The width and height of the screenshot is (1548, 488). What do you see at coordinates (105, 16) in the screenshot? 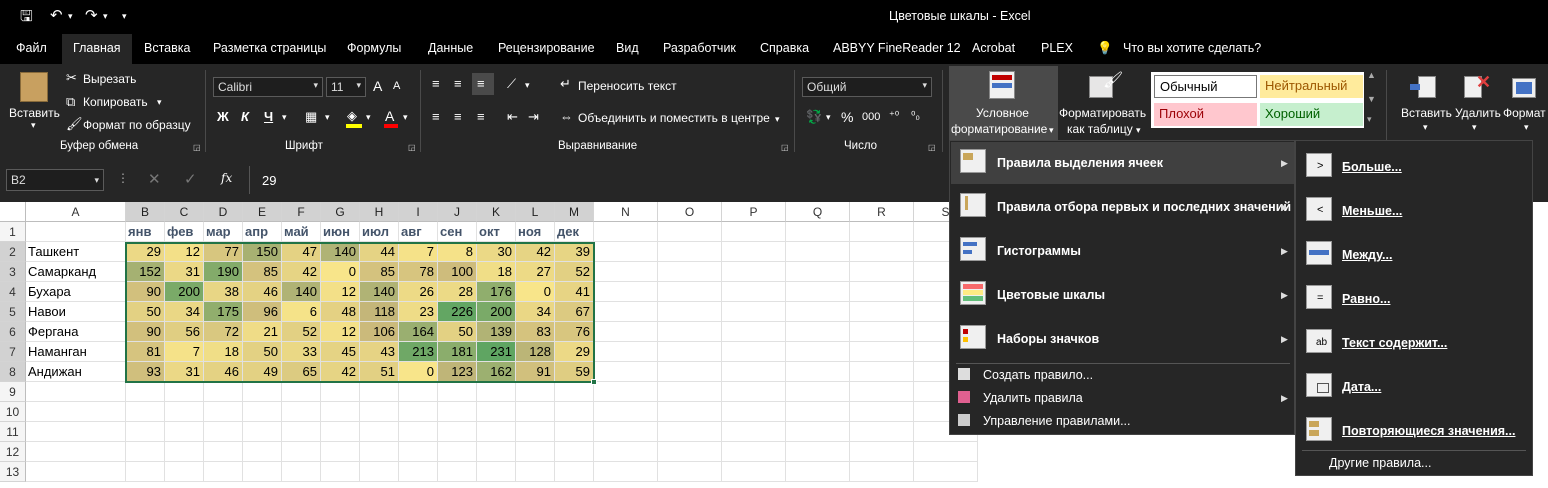
I see `redo-dropdown-icon: ▾` at bounding box center [105, 16].